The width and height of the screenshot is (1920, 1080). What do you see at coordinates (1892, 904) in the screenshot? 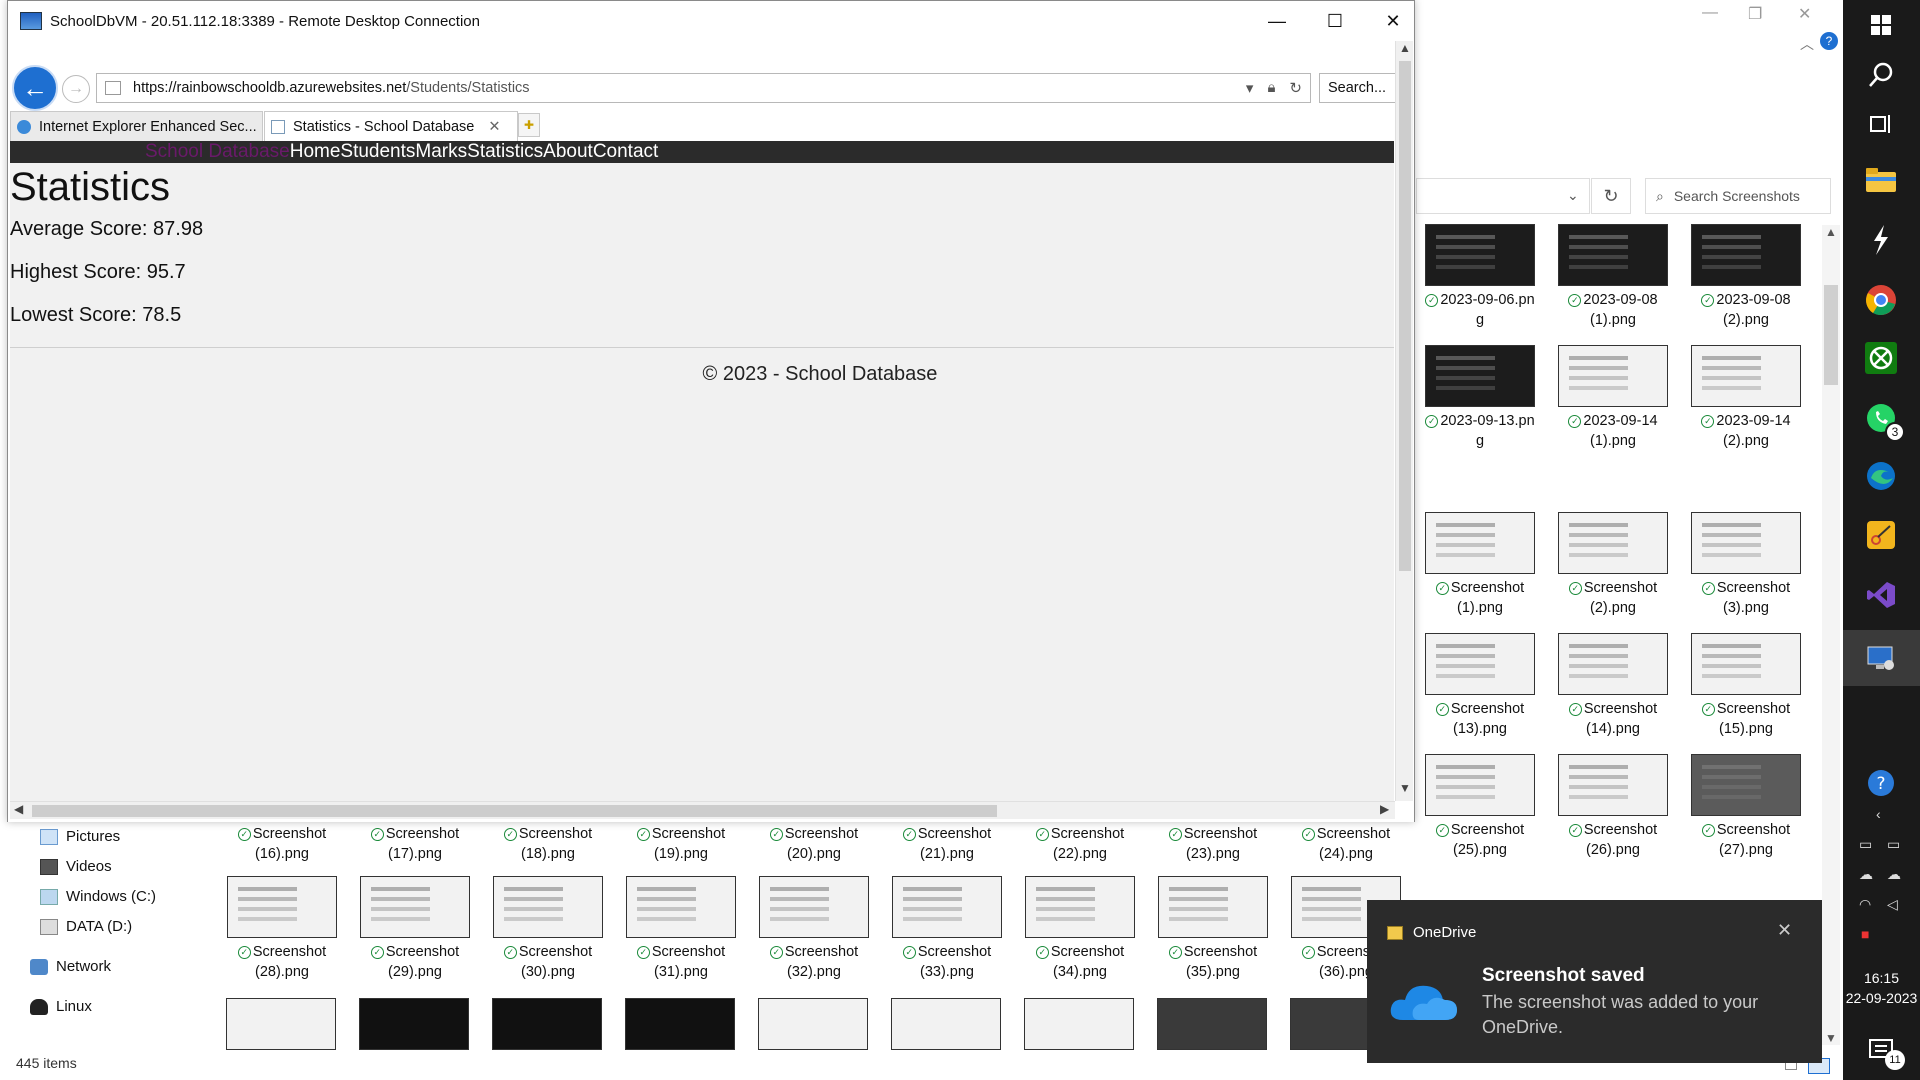
I see `volume-icon: ◁` at bounding box center [1892, 904].